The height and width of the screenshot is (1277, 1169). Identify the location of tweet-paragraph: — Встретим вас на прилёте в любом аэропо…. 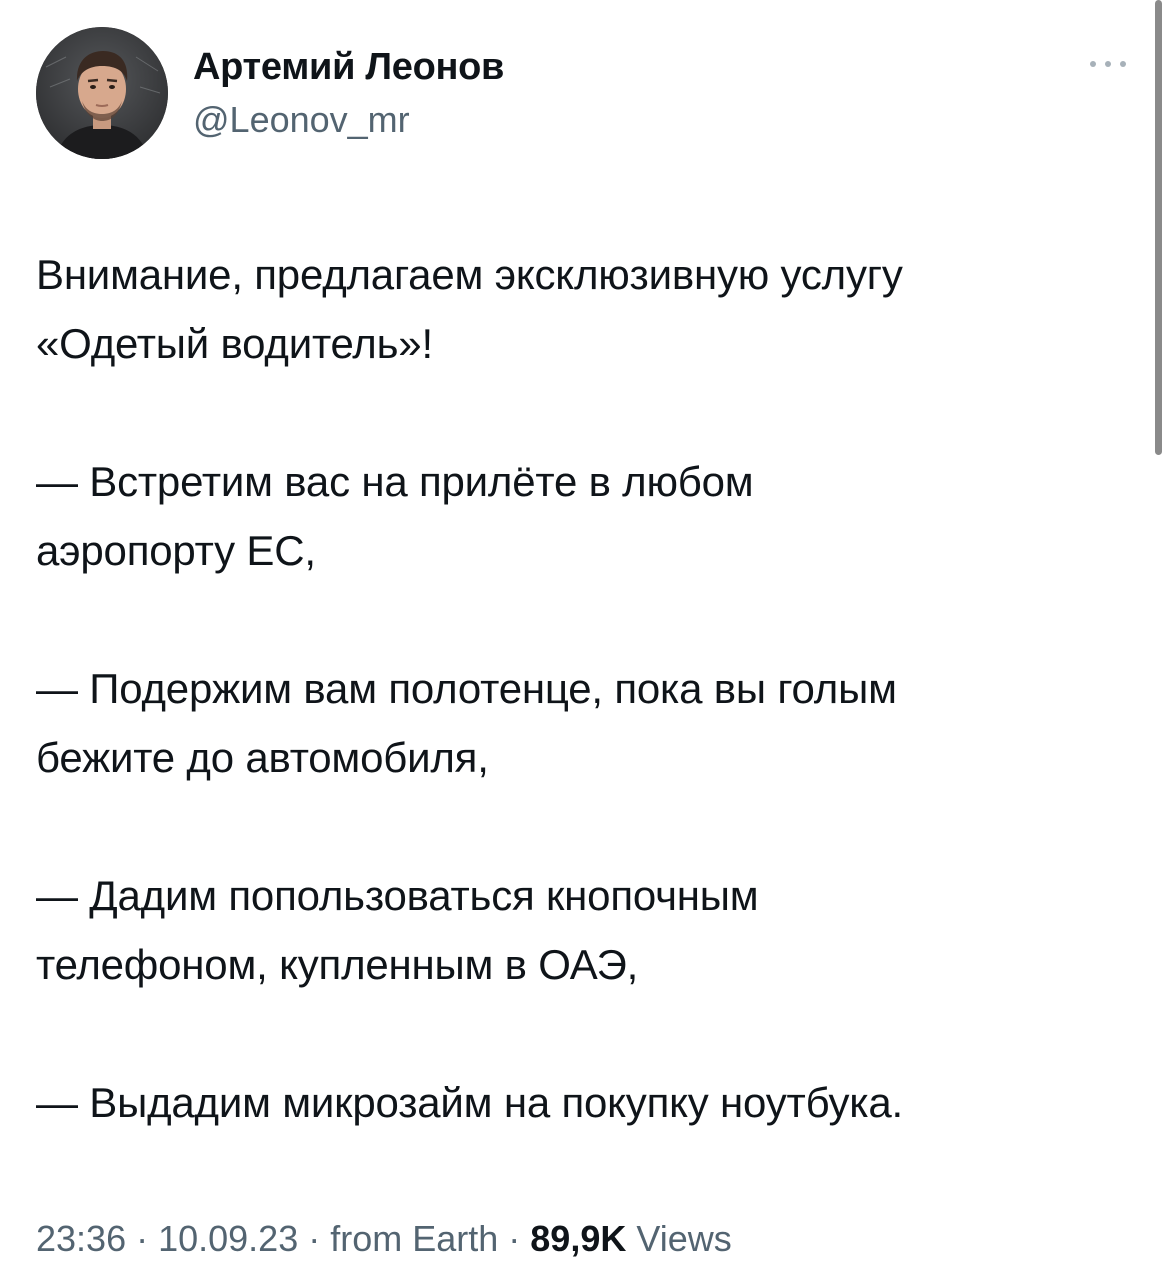
(588, 516).